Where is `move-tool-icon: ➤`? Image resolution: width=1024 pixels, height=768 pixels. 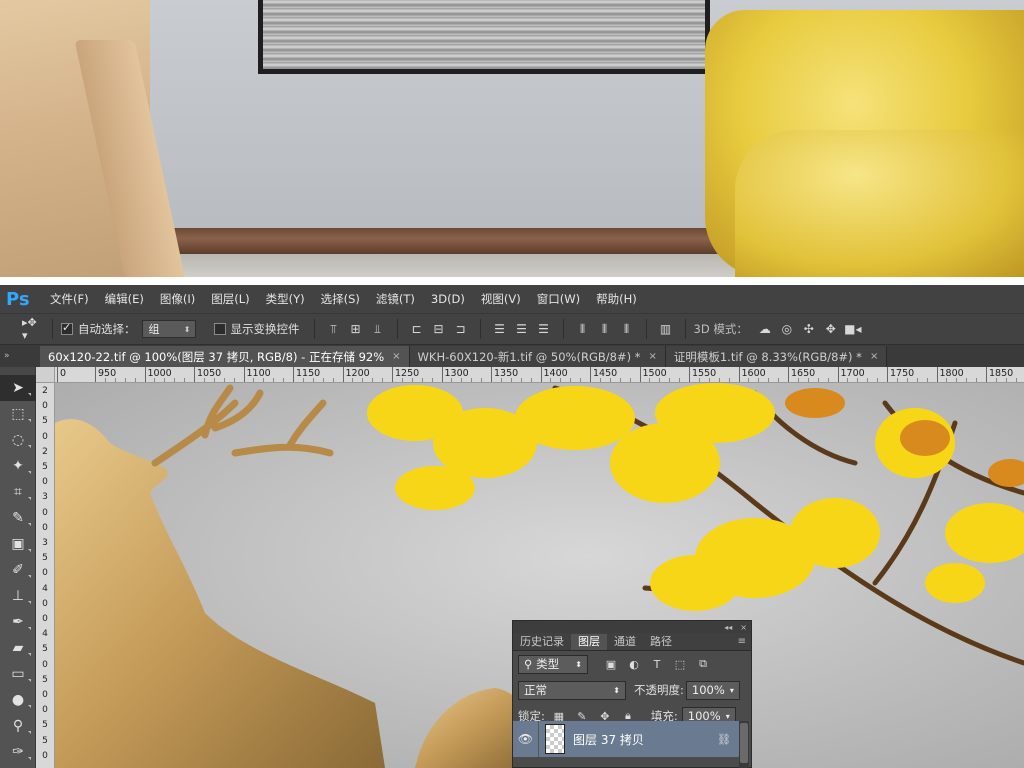 move-tool-icon: ➤ is located at coordinates (18, 388).